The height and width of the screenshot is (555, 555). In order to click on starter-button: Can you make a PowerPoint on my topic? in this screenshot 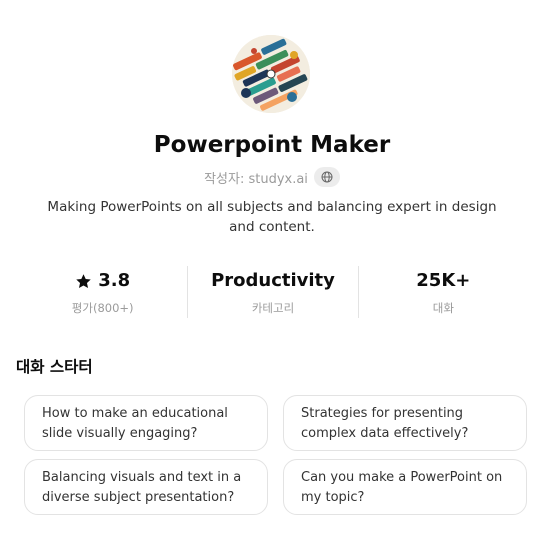, I will do `click(405, 487)`.